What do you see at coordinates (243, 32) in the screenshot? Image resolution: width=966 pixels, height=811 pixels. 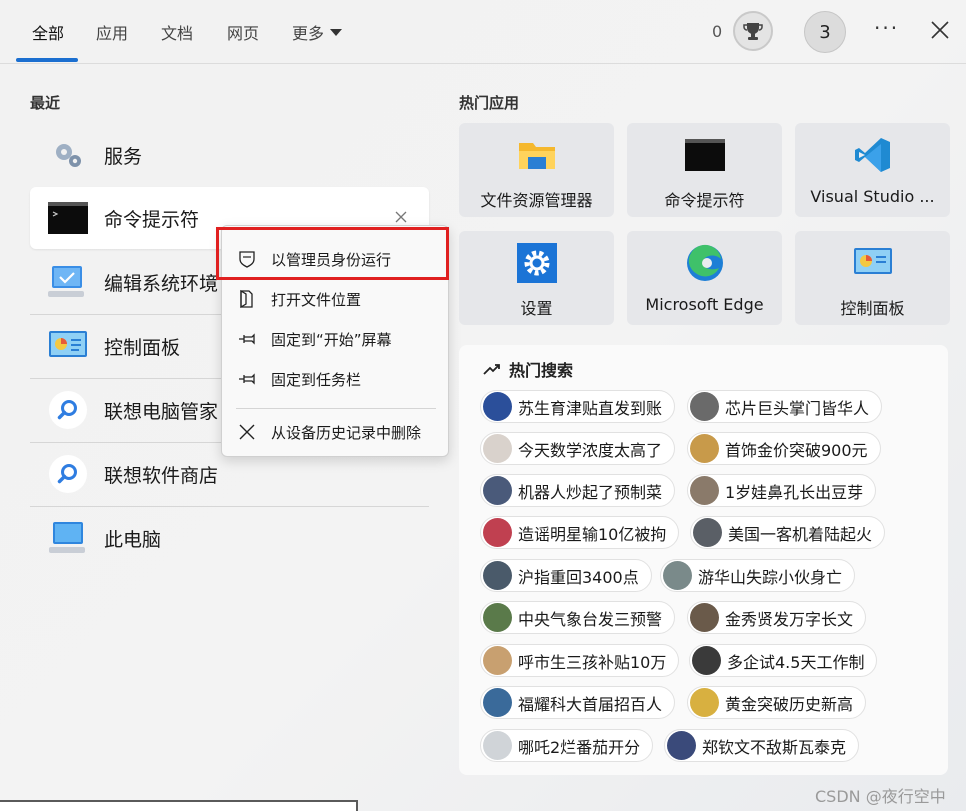 I see `tab-web: 网页` at bounding box center [243, 32].